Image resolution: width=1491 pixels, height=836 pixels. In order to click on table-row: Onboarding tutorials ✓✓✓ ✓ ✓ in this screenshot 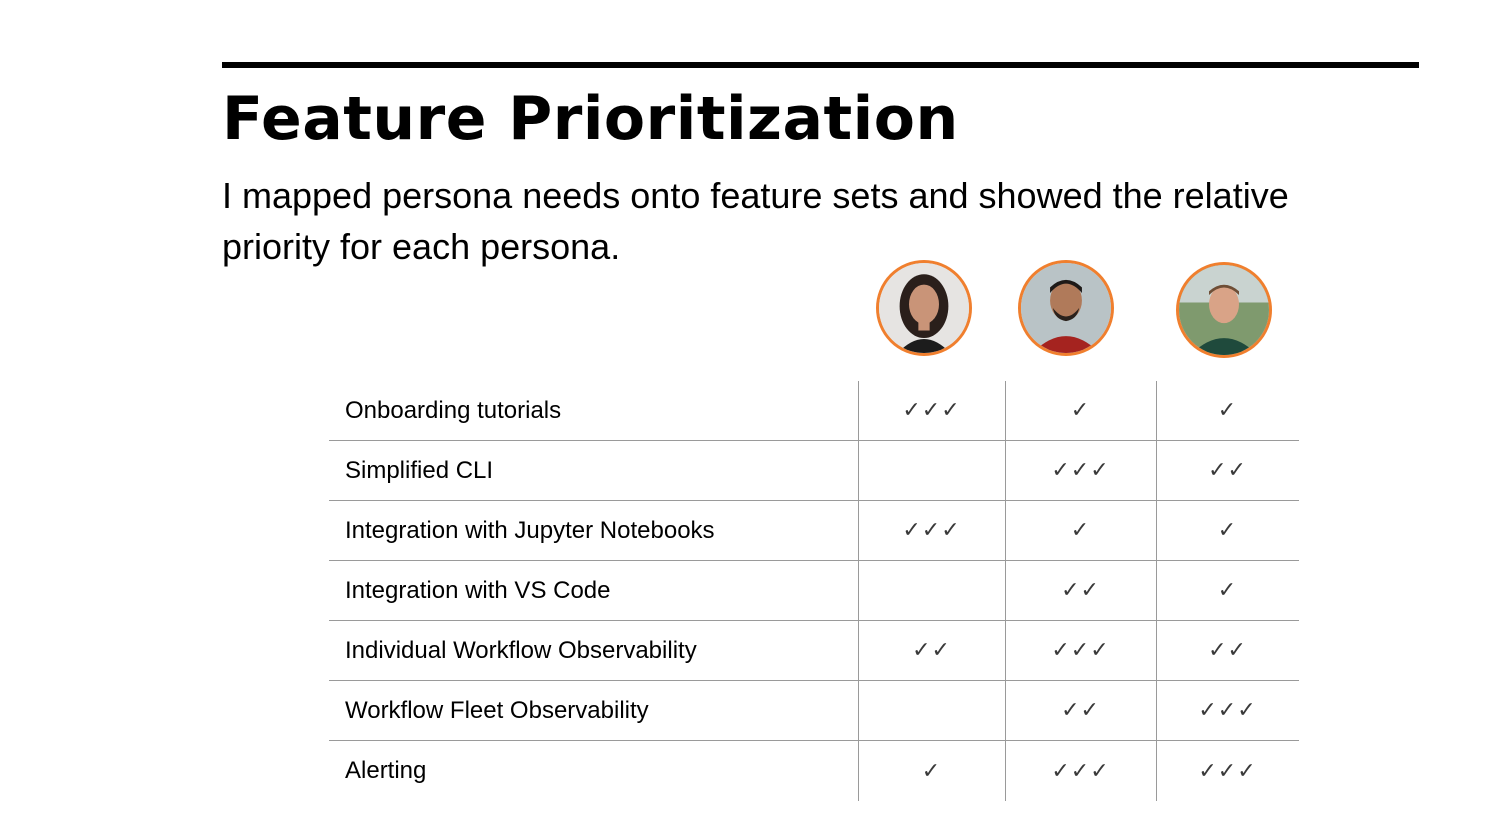, I will do `click(814, 411)`.